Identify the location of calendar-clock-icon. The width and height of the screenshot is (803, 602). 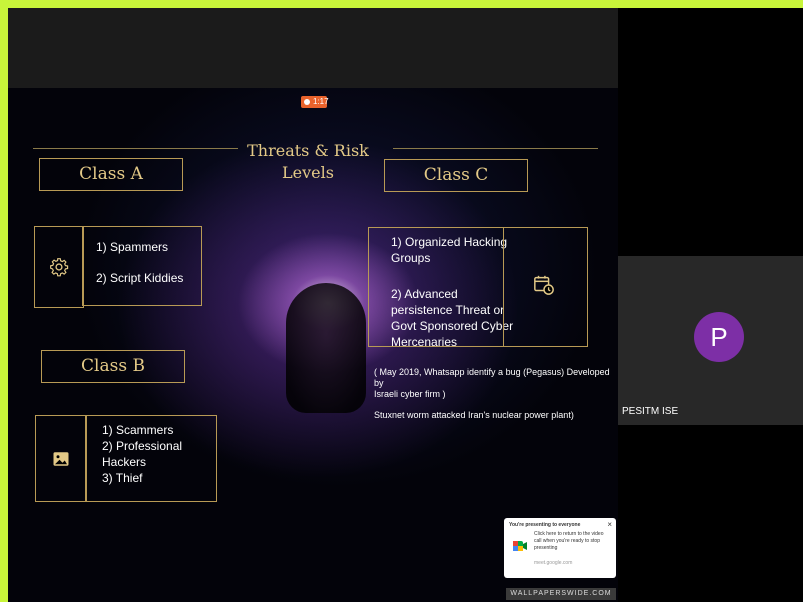
(544, 285).